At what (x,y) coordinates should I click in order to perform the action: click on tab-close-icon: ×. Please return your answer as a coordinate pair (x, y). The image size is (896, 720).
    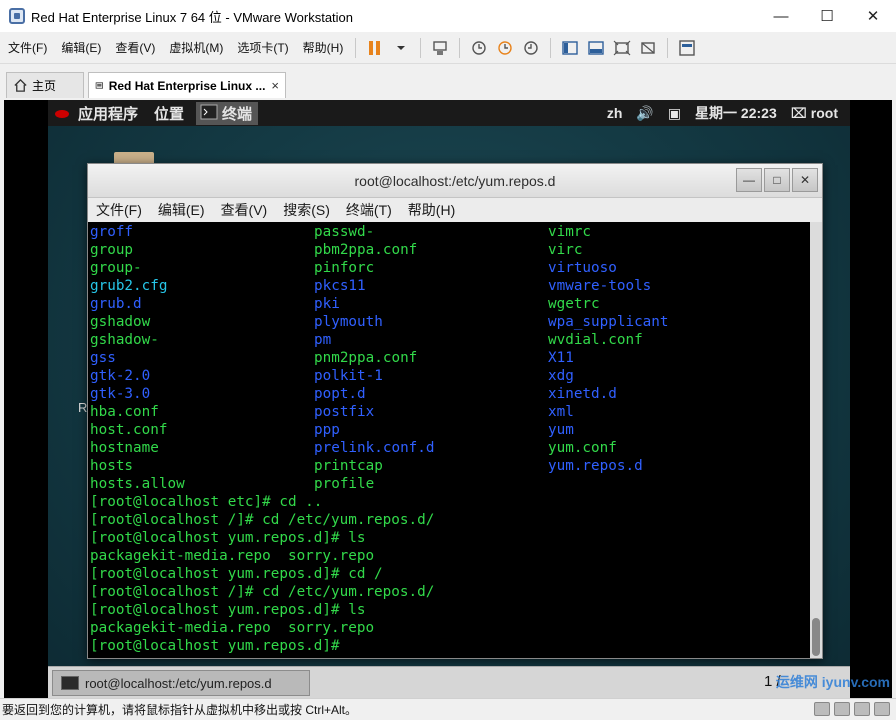
    Looking at the image, I should click on (275, 85).